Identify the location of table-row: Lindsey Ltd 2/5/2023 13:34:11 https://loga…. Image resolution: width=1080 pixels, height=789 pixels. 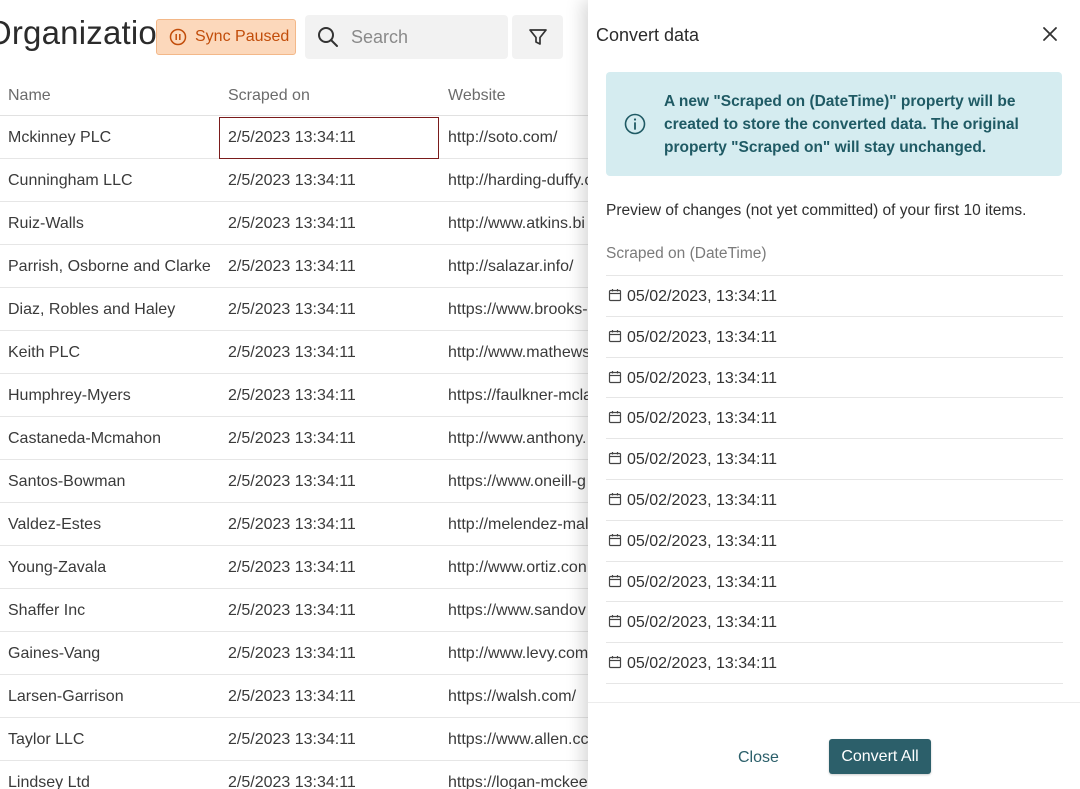
(294, 775).